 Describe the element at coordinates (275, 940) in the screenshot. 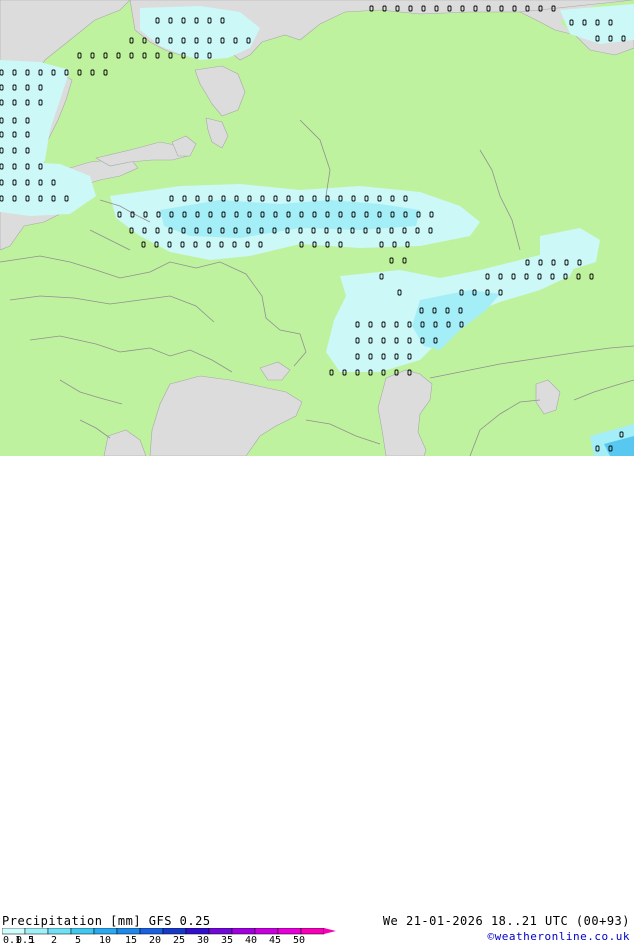

I see `scale-label: 45` at that location.